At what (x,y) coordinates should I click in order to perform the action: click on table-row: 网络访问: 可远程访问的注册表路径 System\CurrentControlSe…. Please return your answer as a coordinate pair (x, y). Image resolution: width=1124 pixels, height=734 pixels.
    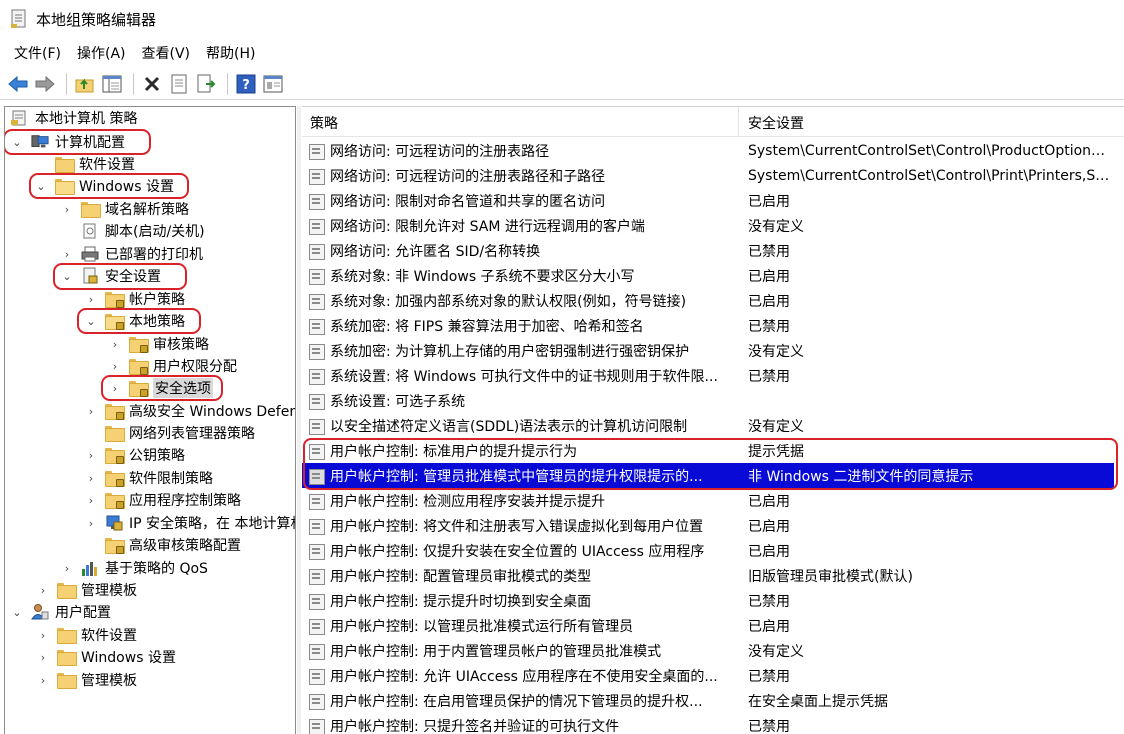
    Looking at the image, I should click on (708, 150).